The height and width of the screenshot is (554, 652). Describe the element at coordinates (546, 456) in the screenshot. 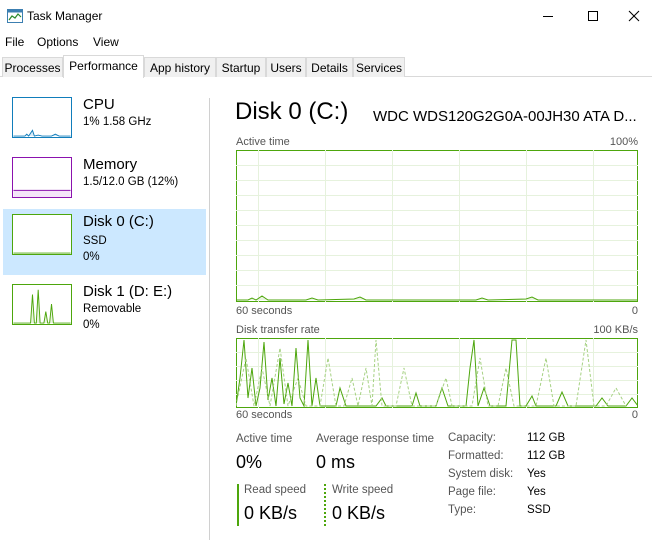

I see `formatted-value: 112 GB` at that location.